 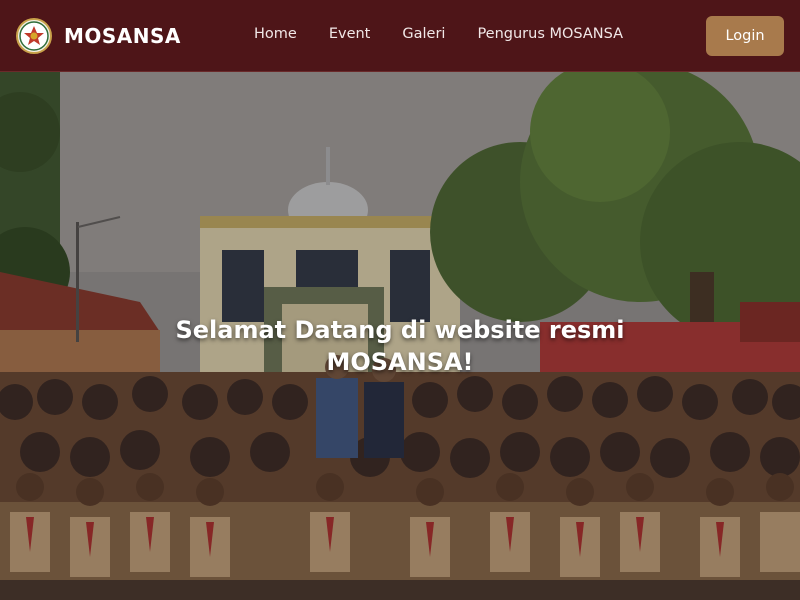 What do you see at coordinates (550, 34) in the screenshot?
I see `nav-link-pengurus: Pengurus MOSANSA` at bounding box center [550, 34].